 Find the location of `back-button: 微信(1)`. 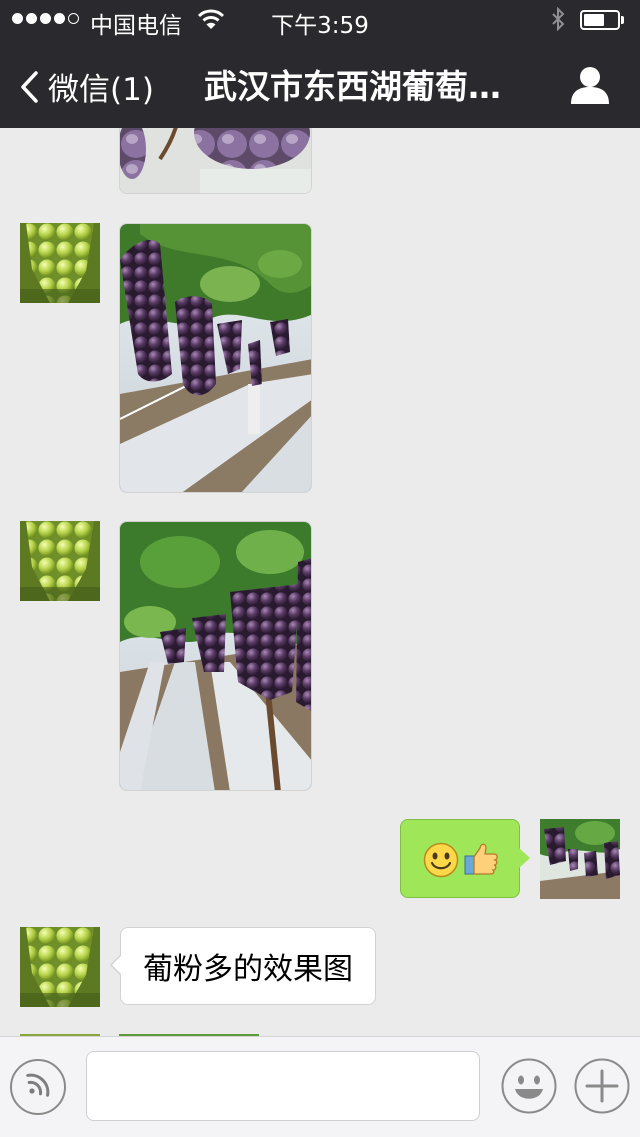

back-button: 微信(1) is located at coordinates (87, 86).